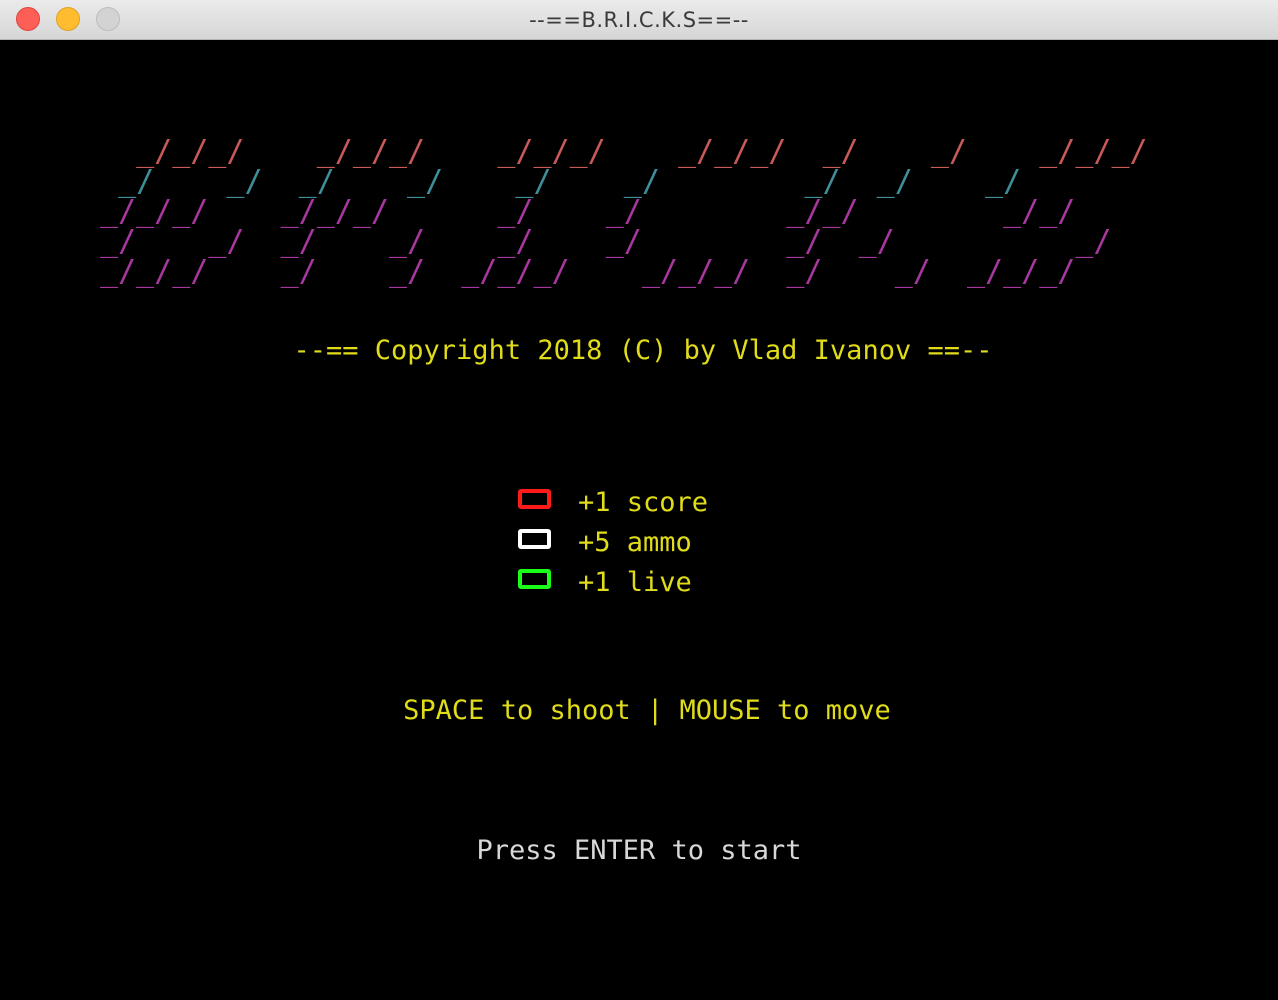 This screenshot has width=1278, height=1000. I want to click on red-brick-icon, so click(534, 499).